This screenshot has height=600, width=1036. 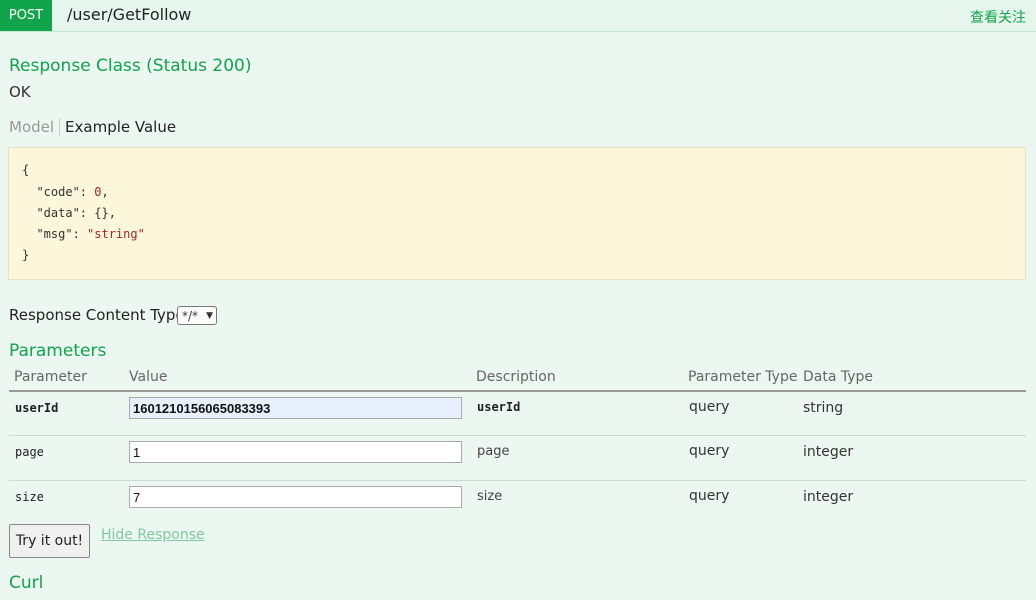 What do you see at coordinates (129, 14) in the screenshot?
I see `operation-path: /user/GetFollow` at bounding box center [129, 14].